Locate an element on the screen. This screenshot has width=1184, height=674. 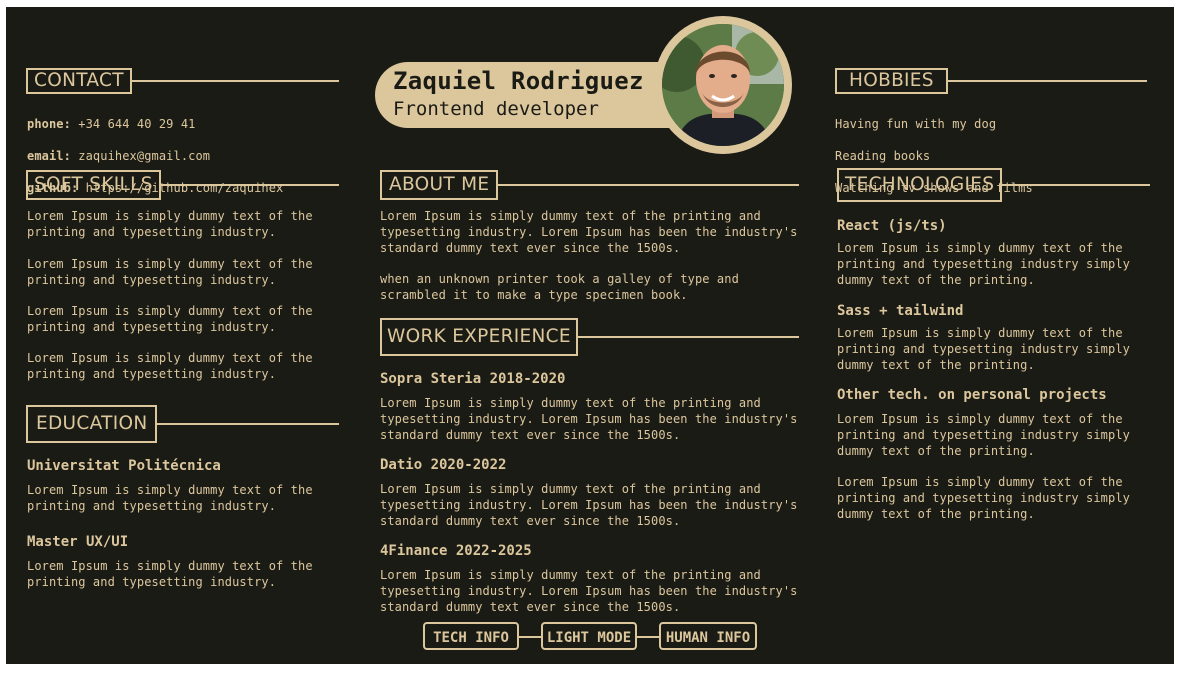
avatar is located at coordinates (723, 85).